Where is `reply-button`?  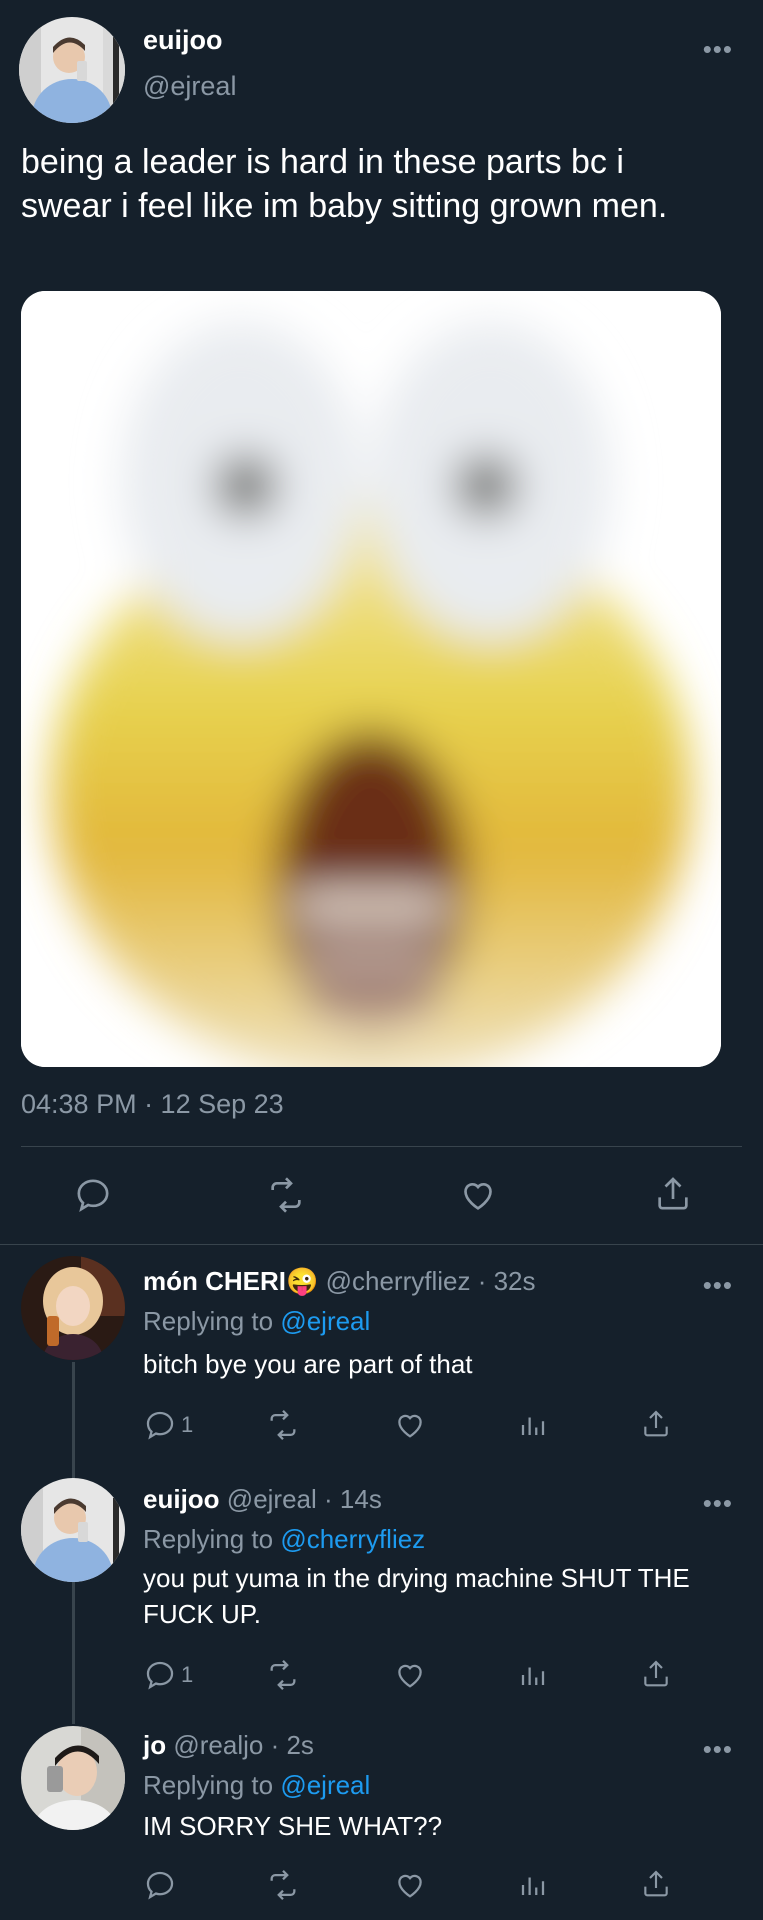
reply-button is located at coordinates (162, 1885).